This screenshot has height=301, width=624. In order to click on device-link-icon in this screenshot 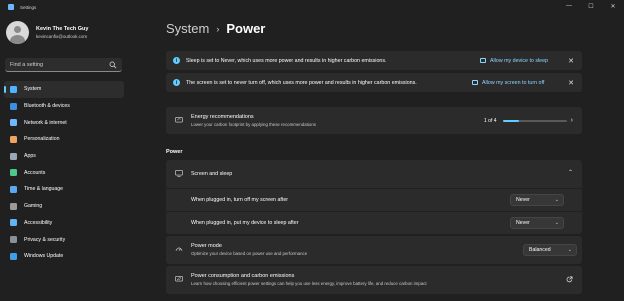, I will do `click(483, 60)`.